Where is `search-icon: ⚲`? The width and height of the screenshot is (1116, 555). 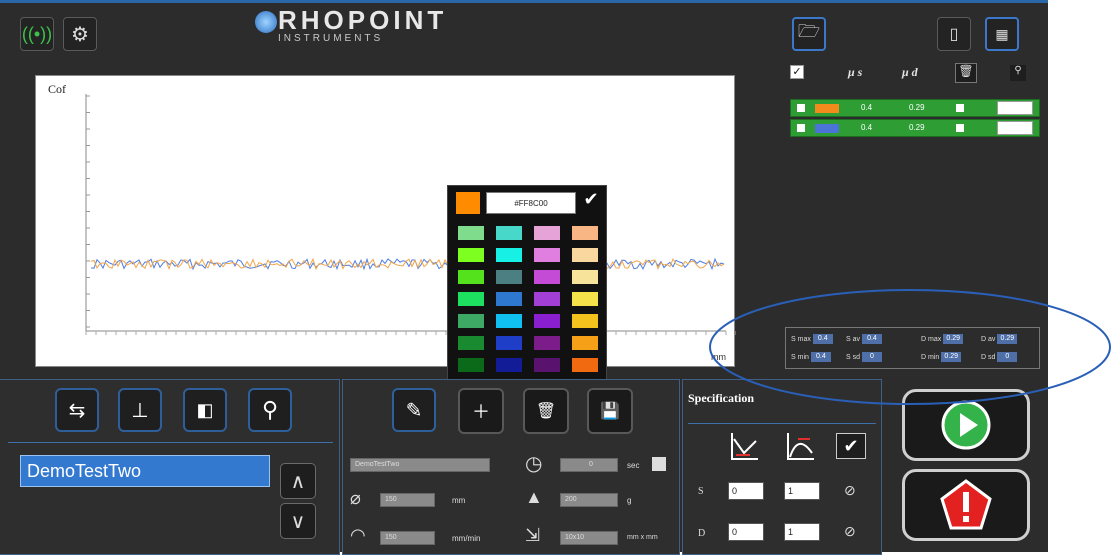 search-icon: ⚲ is located at coordinates (270, 409).